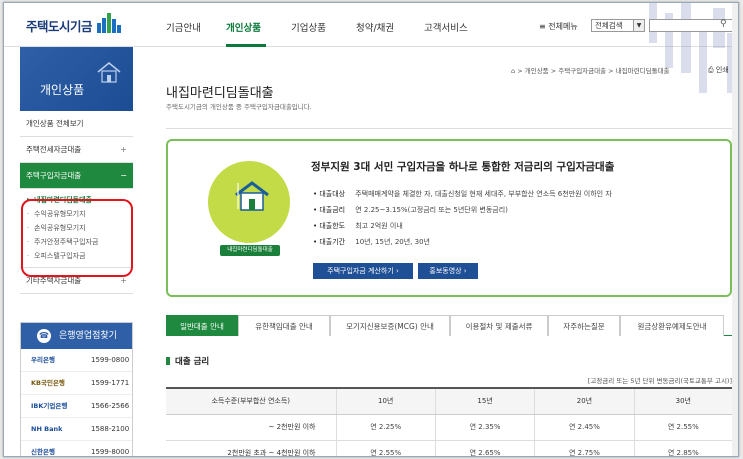  What do you see at coordinates (251, 448) in the screenshot?
I see `table-cell: 2천만원 초과 ~ 4천만원 이하` at bounding box center [251, 448].